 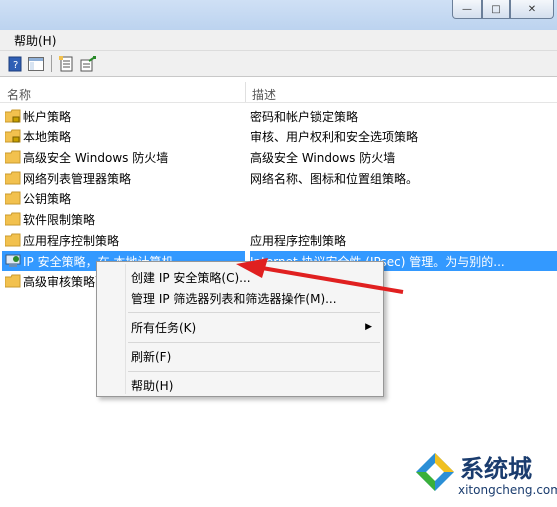 What do you see at coordinates (507, 490) in the screenshot?
I see `watermark-url: xitongcheng.com` at bounding box center [507, 490].